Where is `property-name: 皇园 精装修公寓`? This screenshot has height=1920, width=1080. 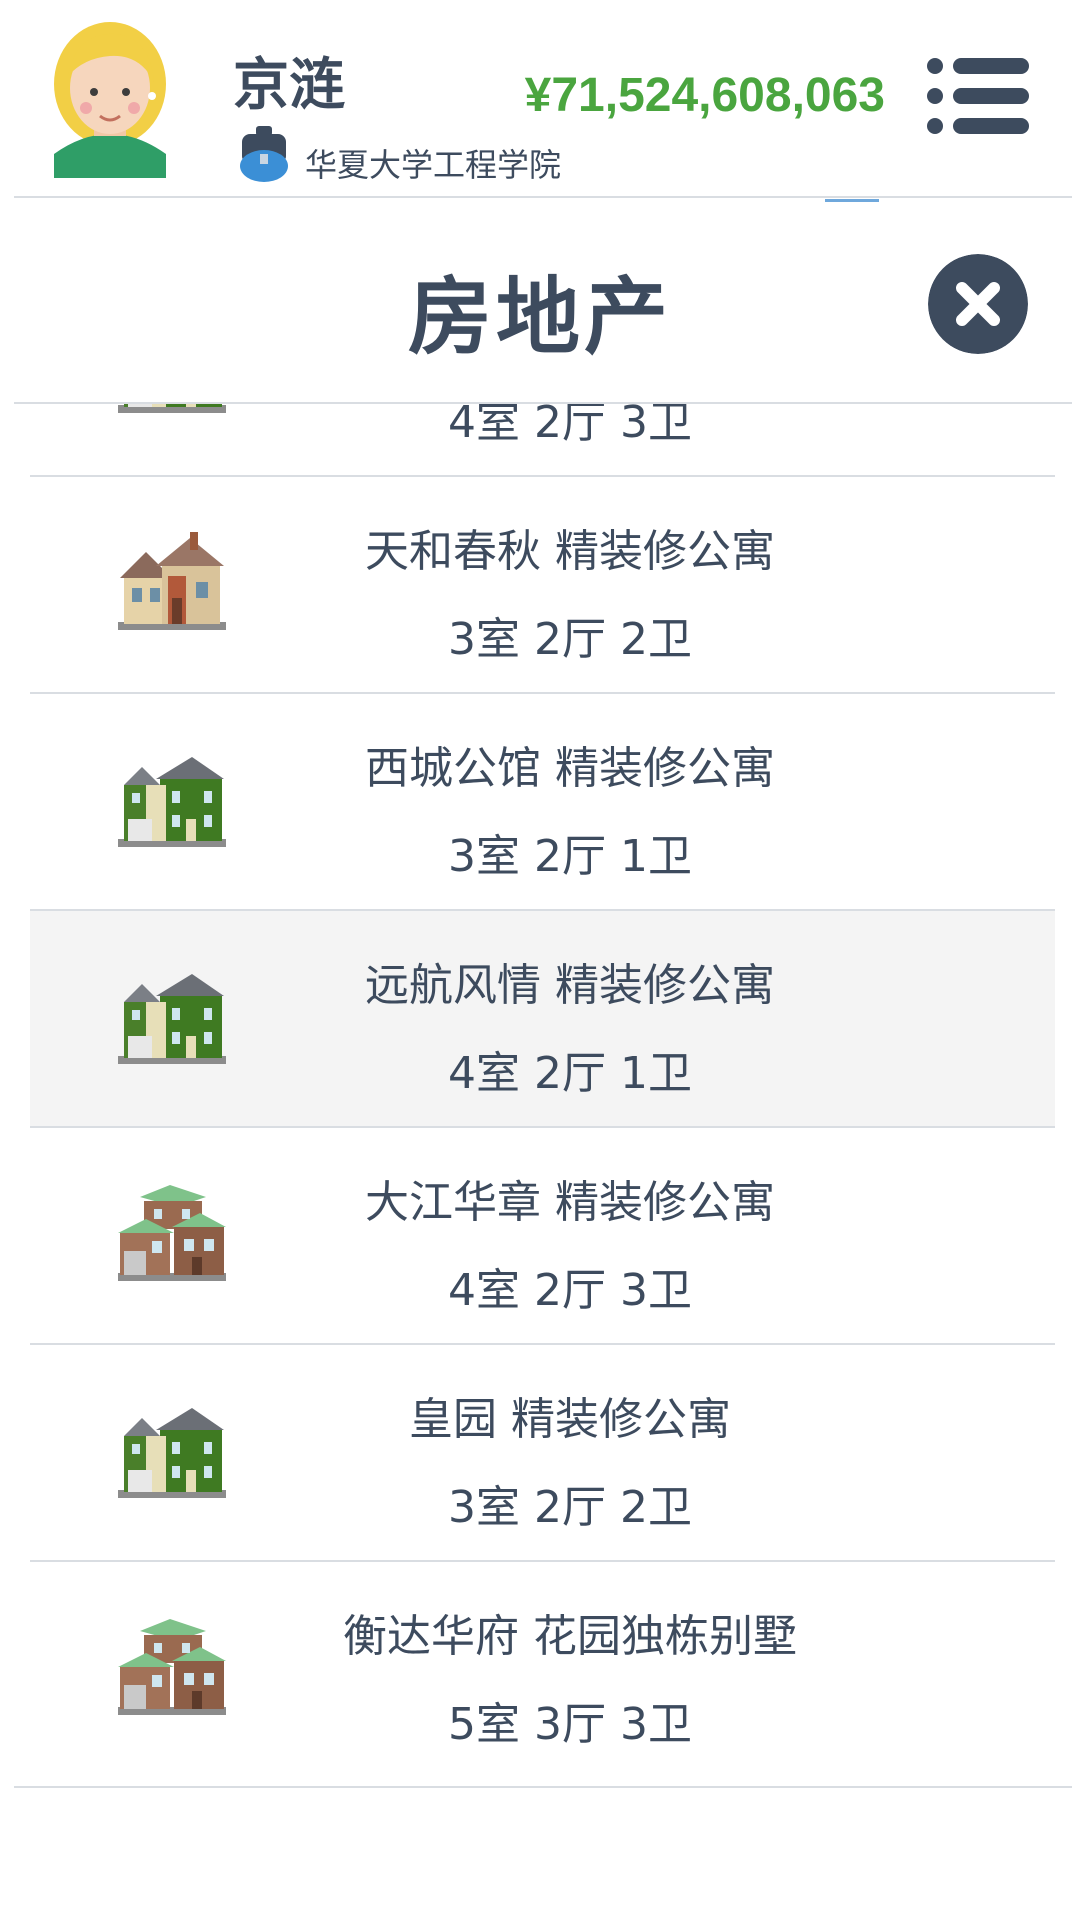 property-name: 皇园 精装修公寓 is located at coordinates (570, 1419).